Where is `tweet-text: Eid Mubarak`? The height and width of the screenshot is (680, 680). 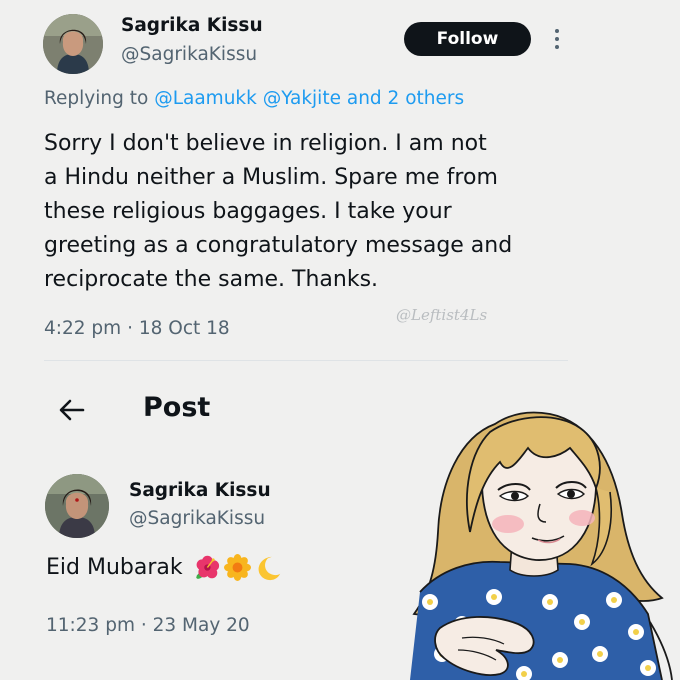
tweet-text: Eid Mubarak is located at coordinates (164, 567).